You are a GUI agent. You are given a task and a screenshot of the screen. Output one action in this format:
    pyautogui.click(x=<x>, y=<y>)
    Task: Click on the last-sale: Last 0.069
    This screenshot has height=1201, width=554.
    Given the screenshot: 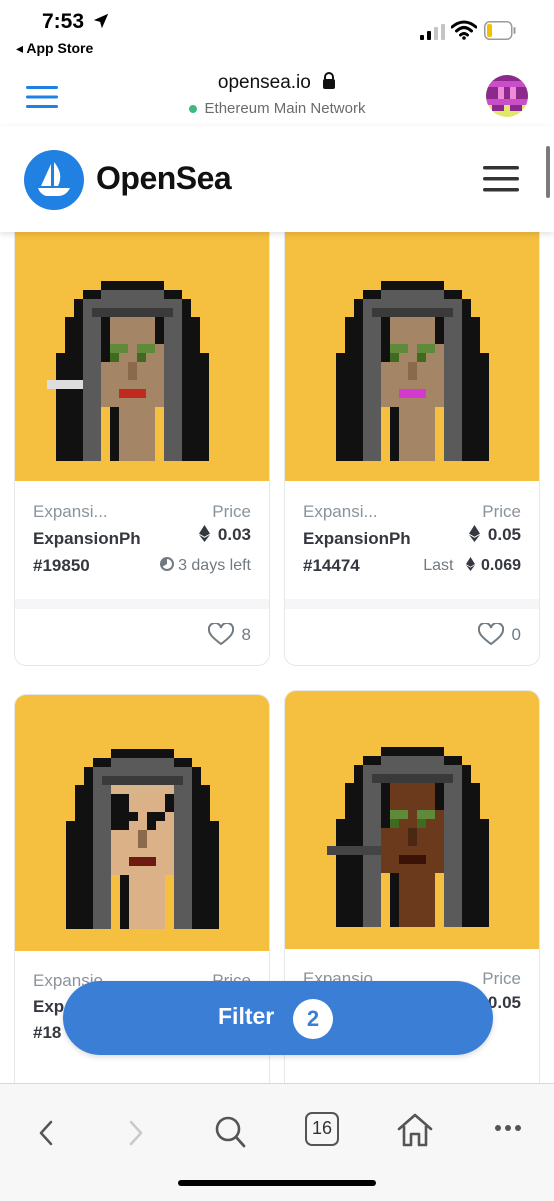 What is the action you would take?
    pyautogui.click(x=472, y=565)
    